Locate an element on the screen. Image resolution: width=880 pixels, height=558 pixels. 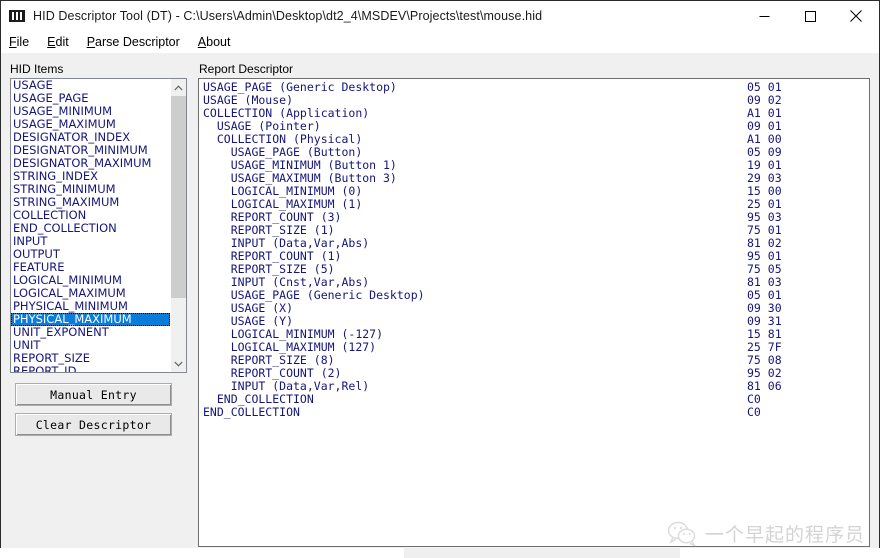
scrollbar-up-button is located at coordinates (178, 87).